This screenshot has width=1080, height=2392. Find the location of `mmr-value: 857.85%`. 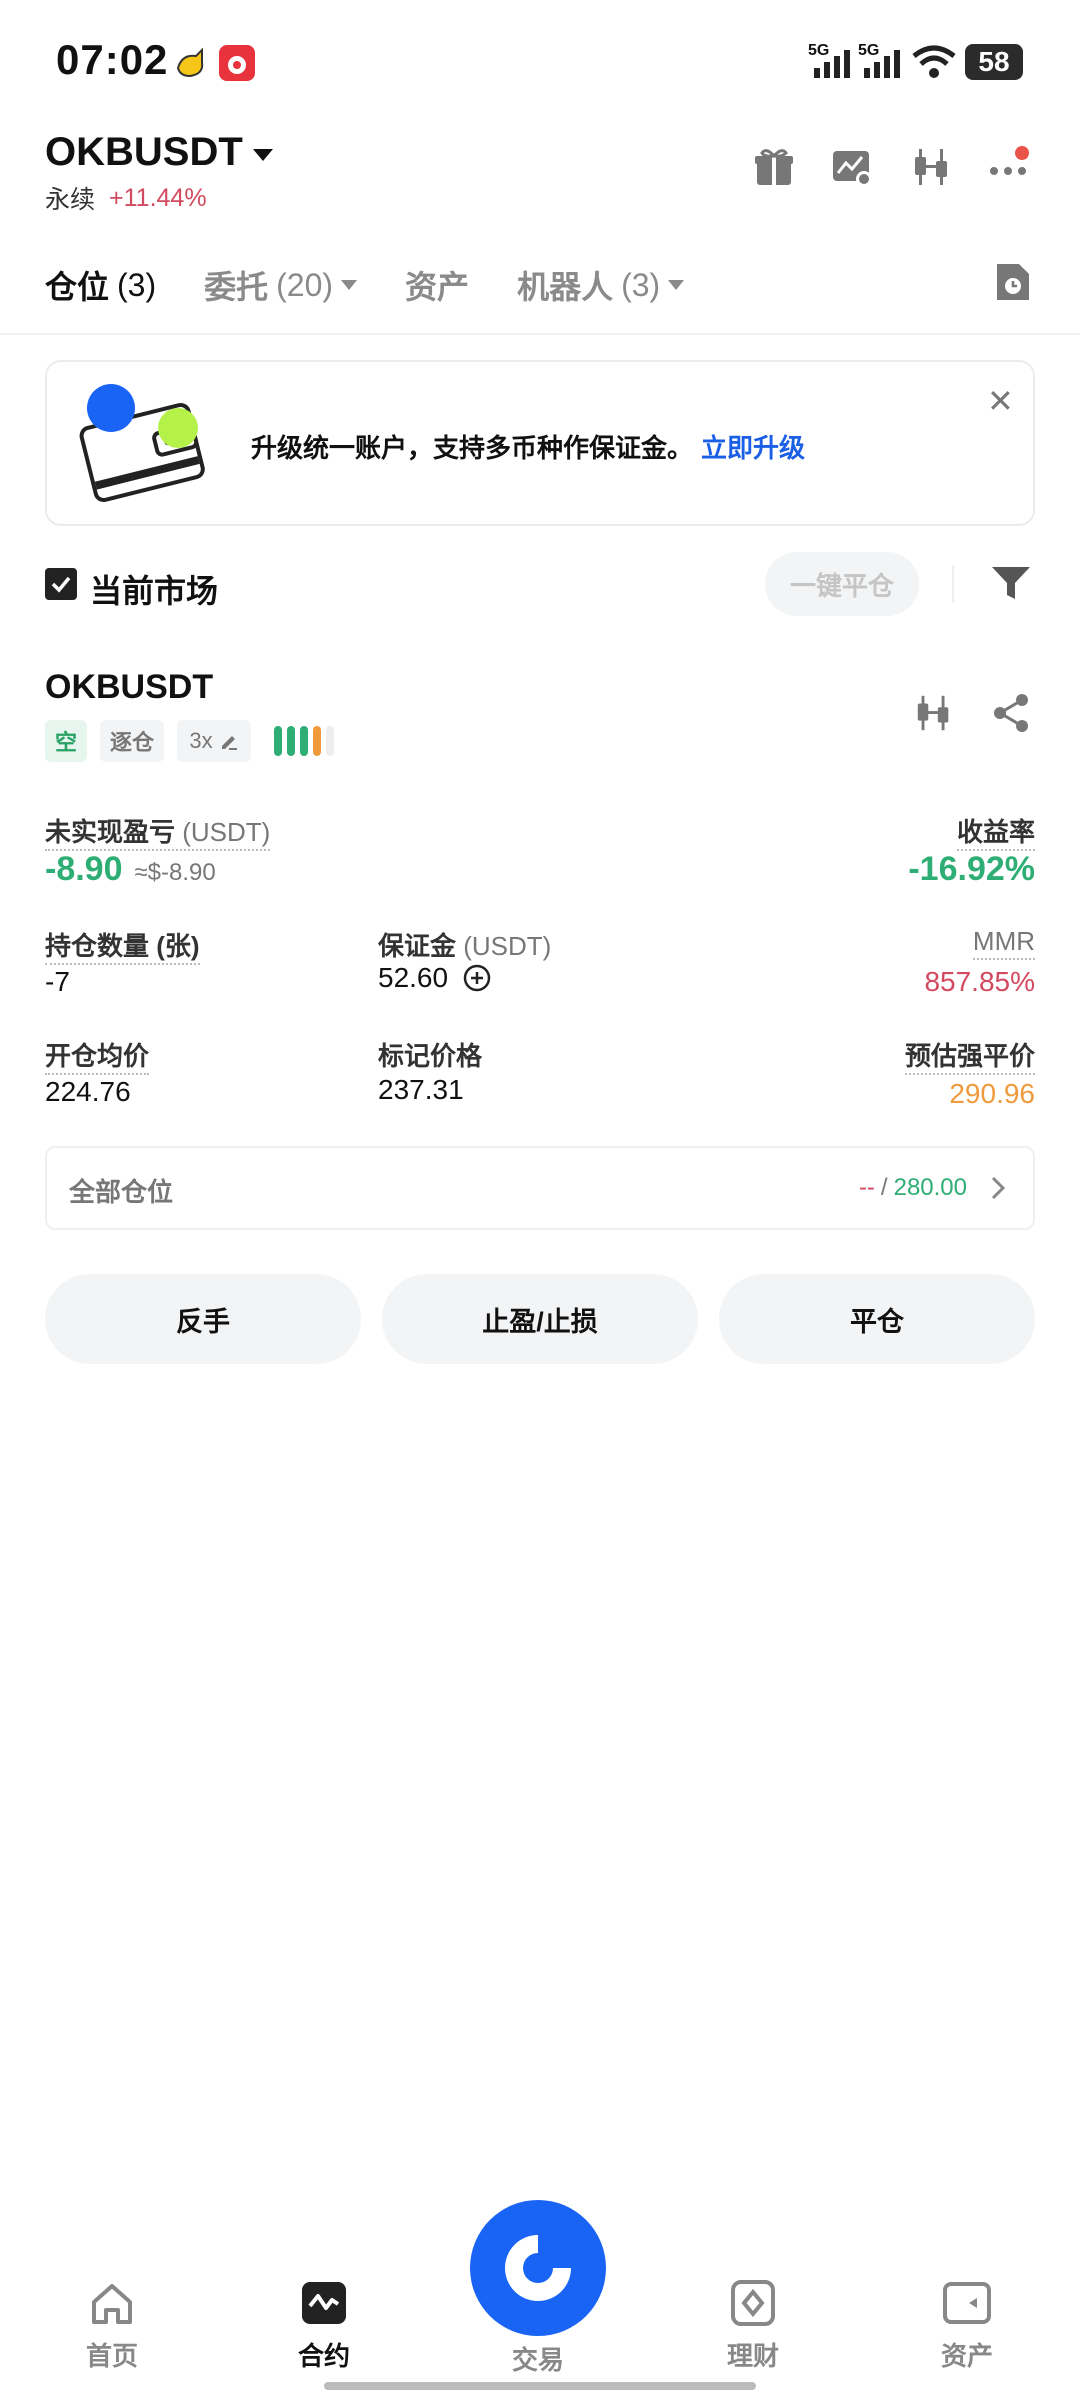

mmr-value: 857.85% is located at coordinates (979, 981).